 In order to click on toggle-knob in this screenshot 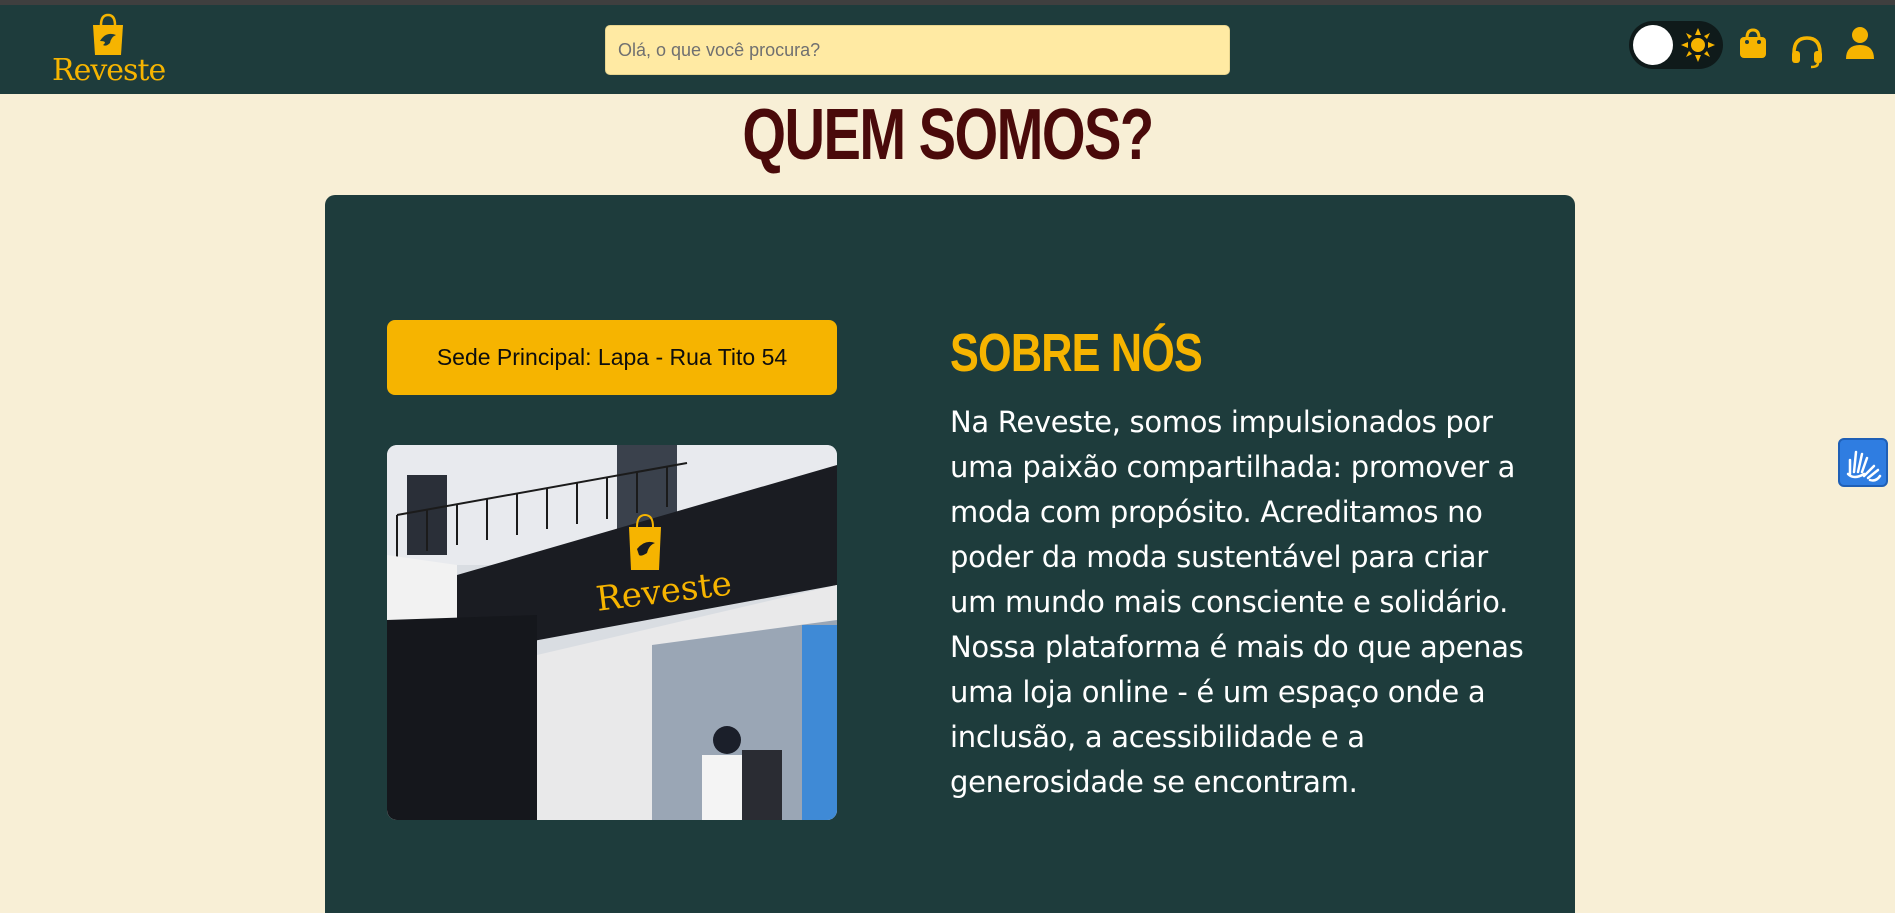, I will do `click(1653, 45)`.